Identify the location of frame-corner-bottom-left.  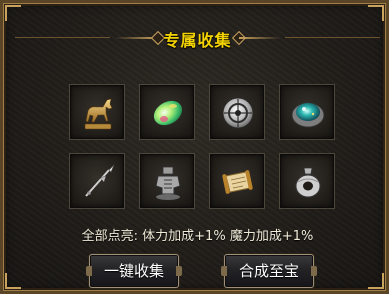
(13, 281).